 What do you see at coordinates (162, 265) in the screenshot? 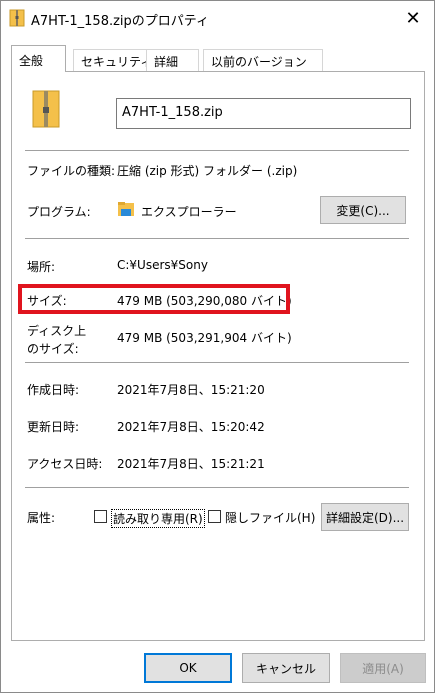
I see `location-value: C:¥Users¥Sony` at bounding box center [162, 265].